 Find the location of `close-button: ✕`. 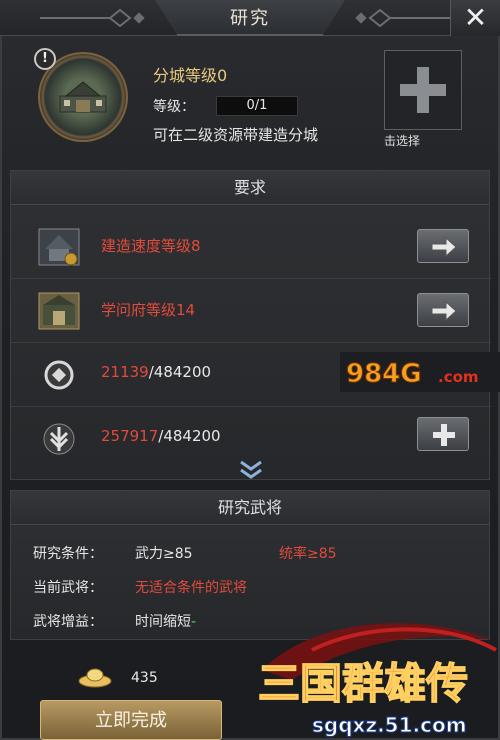

close-button: ✕ is located at coordinates (475, 18).